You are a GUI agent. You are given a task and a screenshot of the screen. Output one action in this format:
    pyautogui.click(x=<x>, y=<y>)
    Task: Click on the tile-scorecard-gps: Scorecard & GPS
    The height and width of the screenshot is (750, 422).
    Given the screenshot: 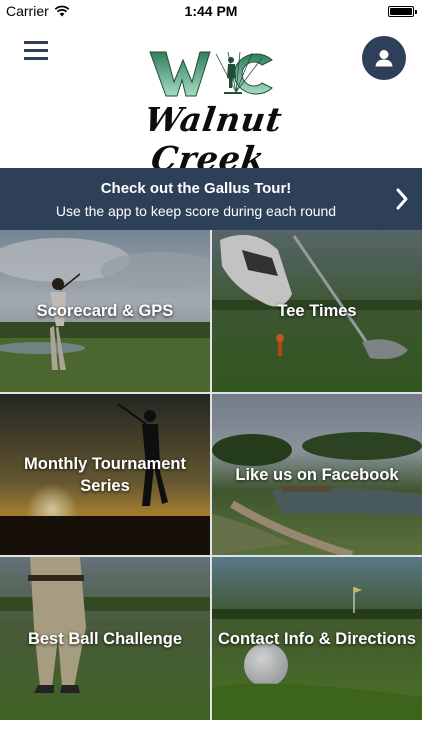 What is the action you would take?
    pyautogui.click(x=105, y=311)
    